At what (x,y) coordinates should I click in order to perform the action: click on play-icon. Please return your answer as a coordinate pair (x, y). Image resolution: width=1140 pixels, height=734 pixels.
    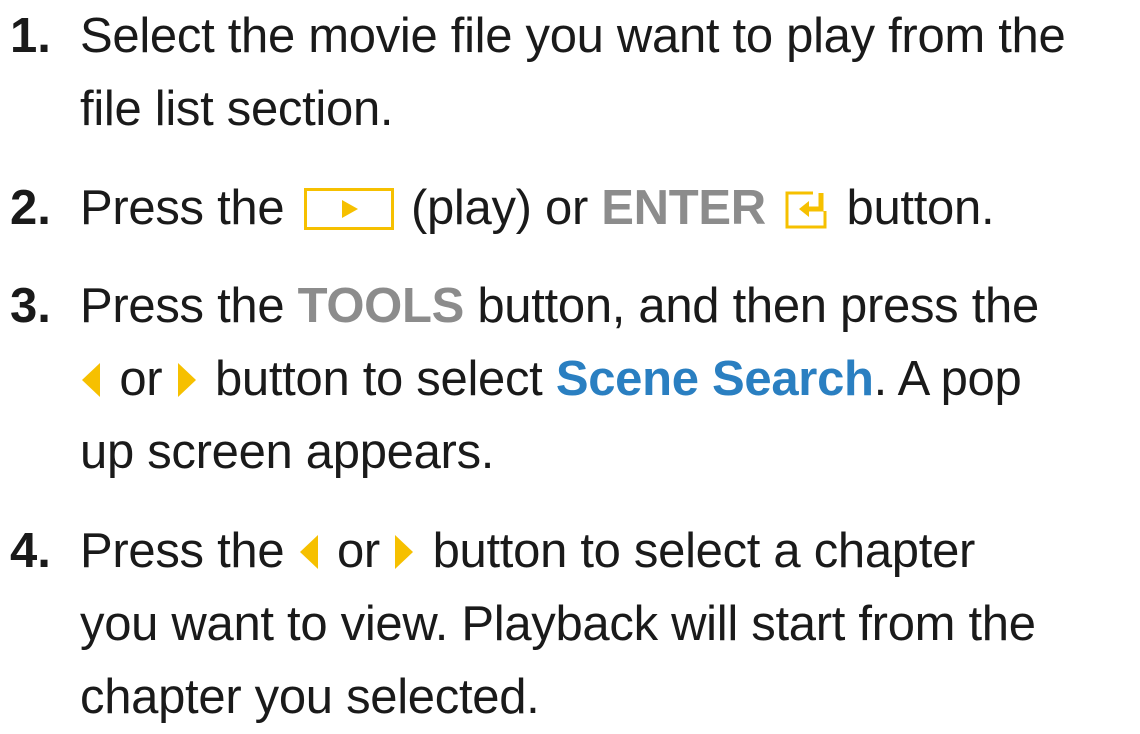
    Looking at the image, I should click on (348, 209).